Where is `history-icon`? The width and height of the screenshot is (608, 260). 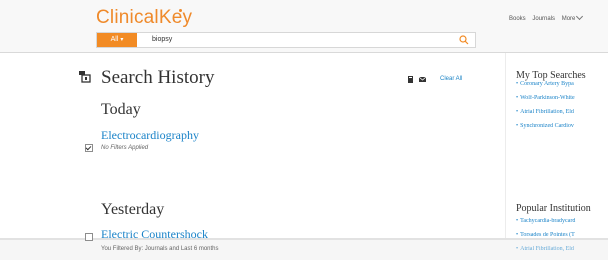 history-icon is located at coordinates (85, 77).